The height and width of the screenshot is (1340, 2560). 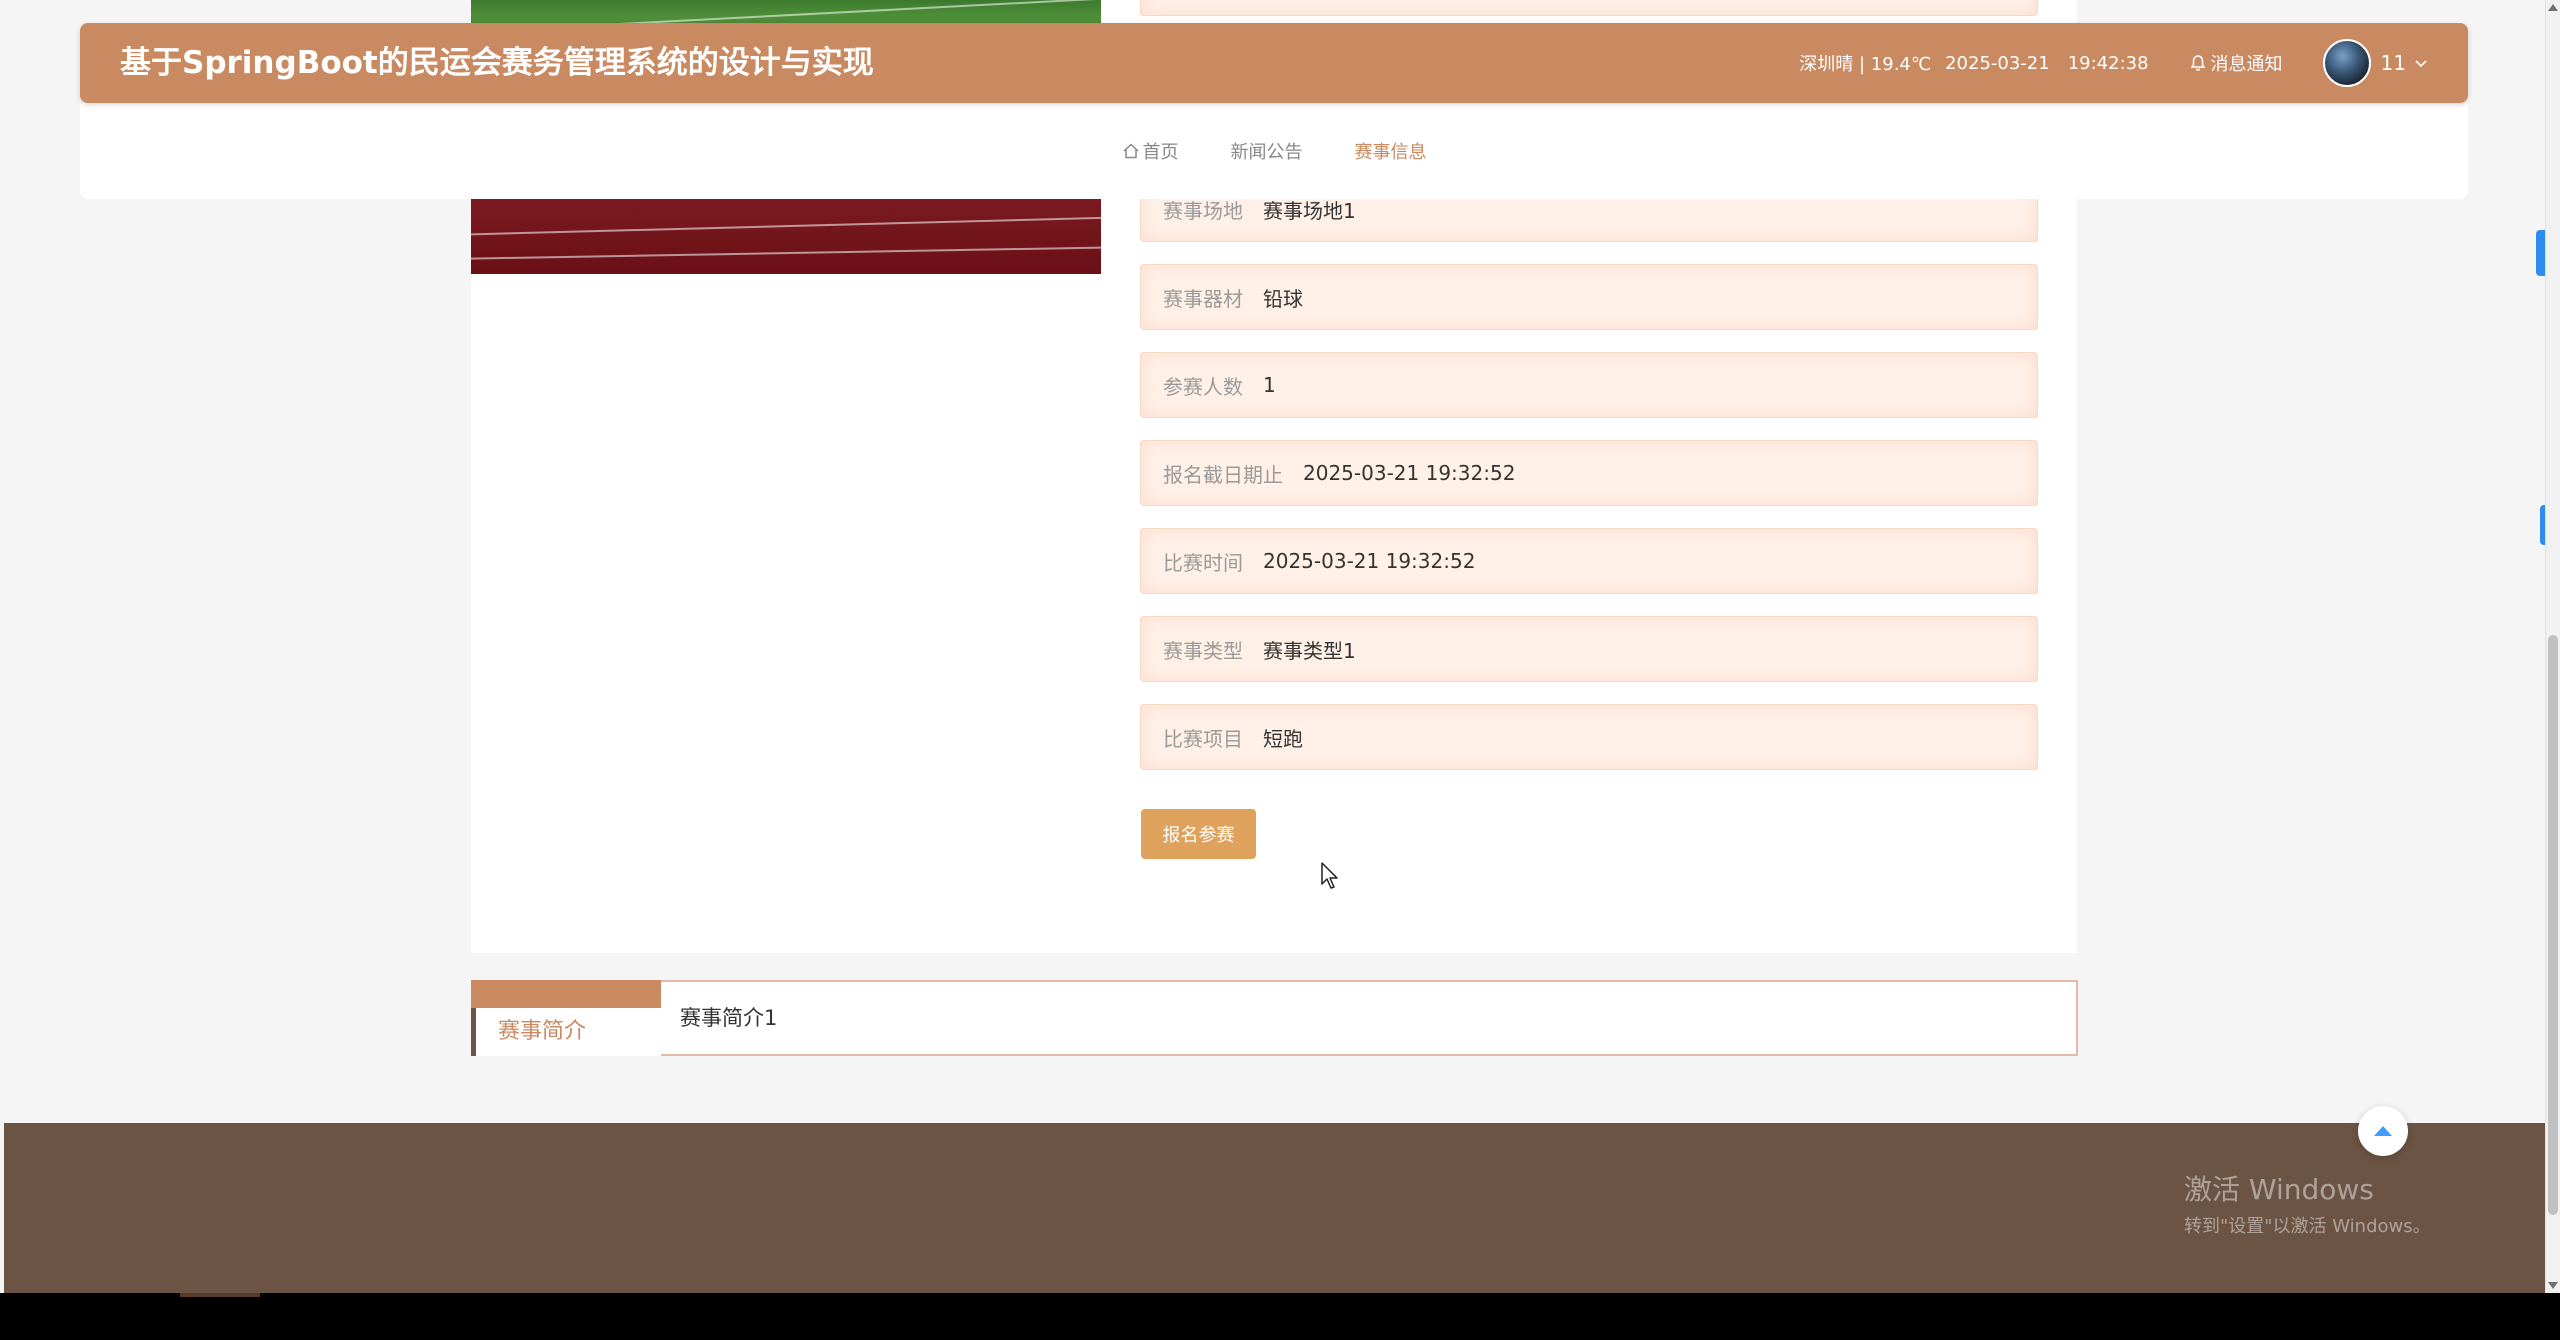 I want to click on detail-value: 短跑, so click(x=1283, y=738).